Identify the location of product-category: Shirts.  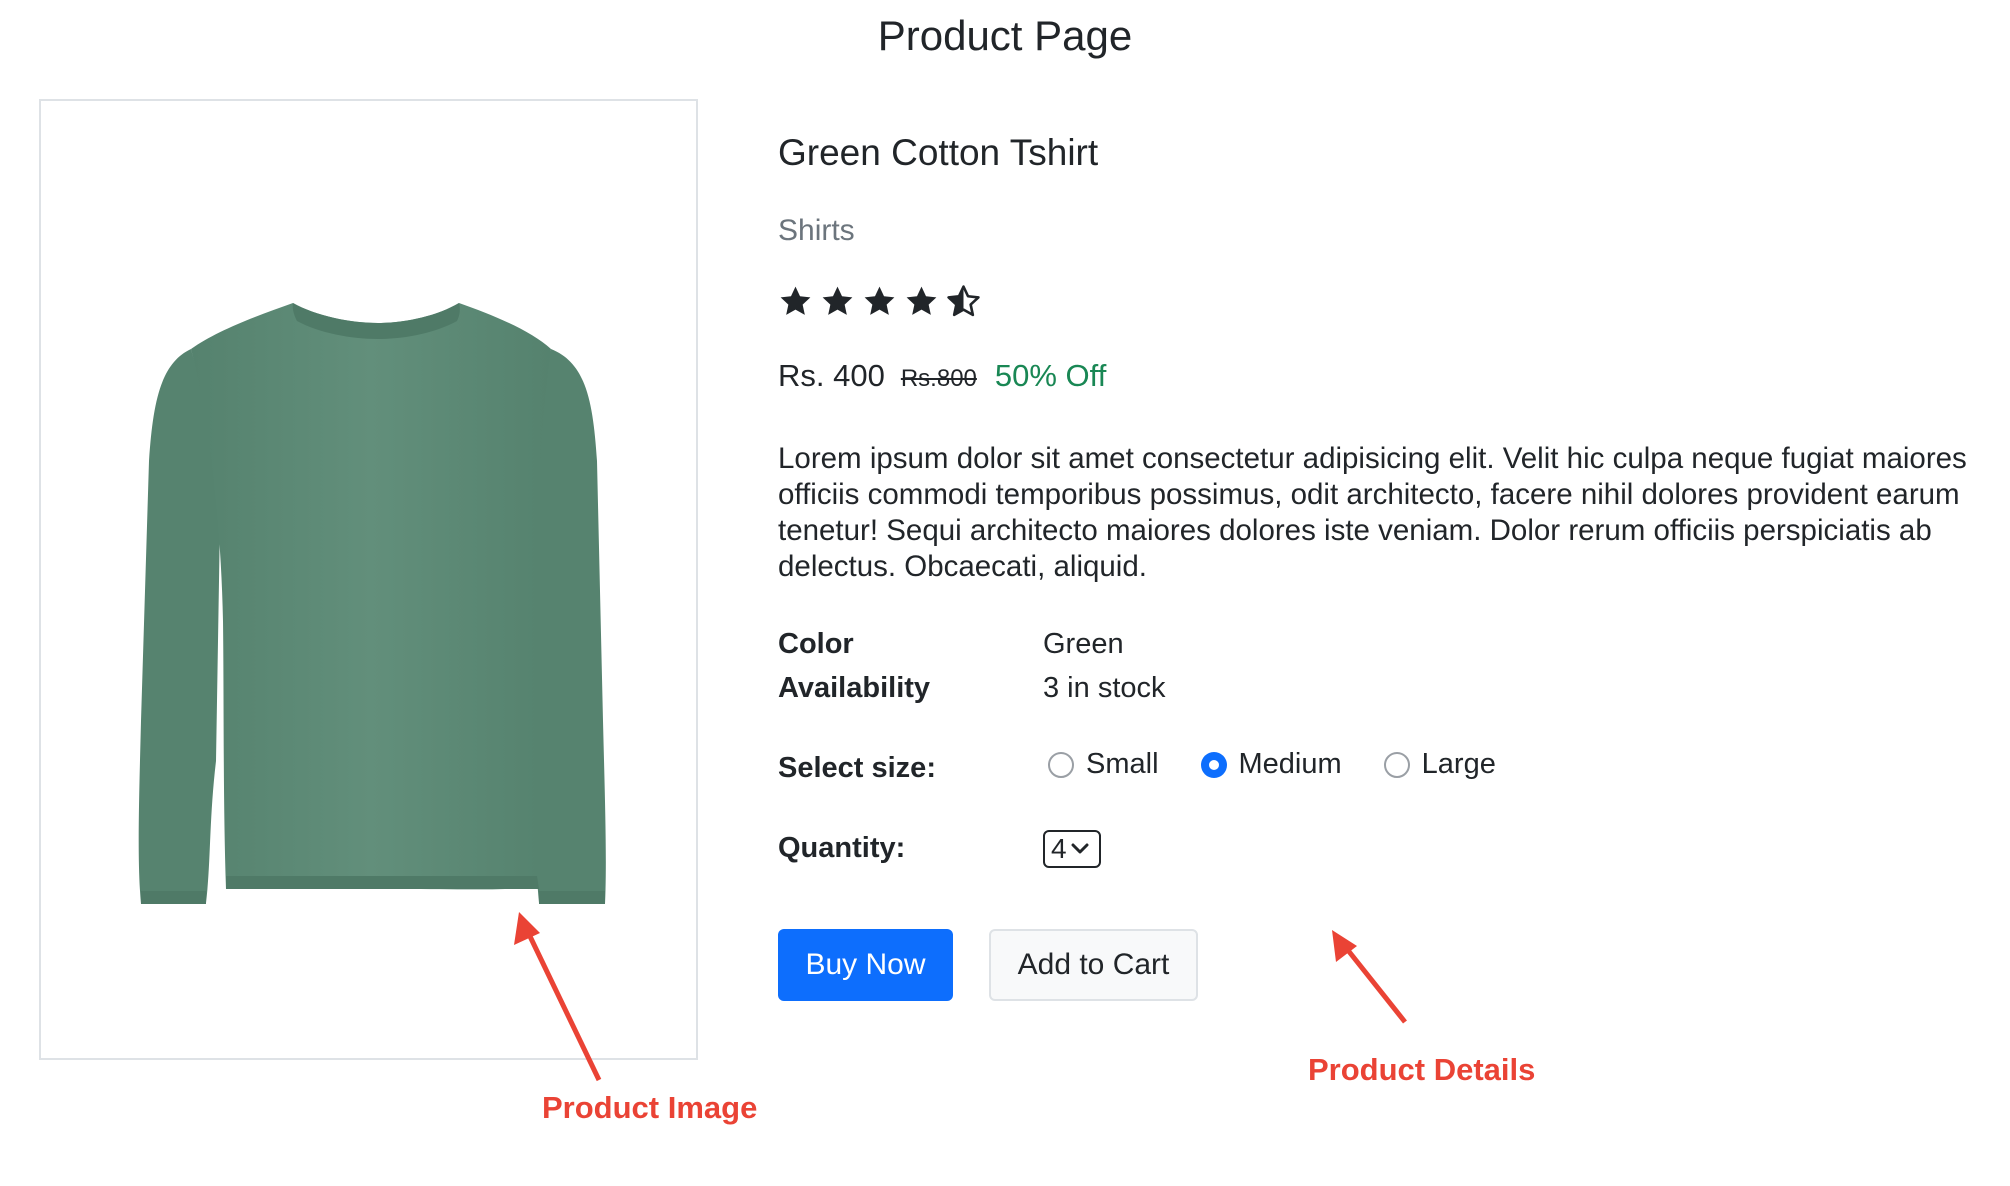
(816, 230).